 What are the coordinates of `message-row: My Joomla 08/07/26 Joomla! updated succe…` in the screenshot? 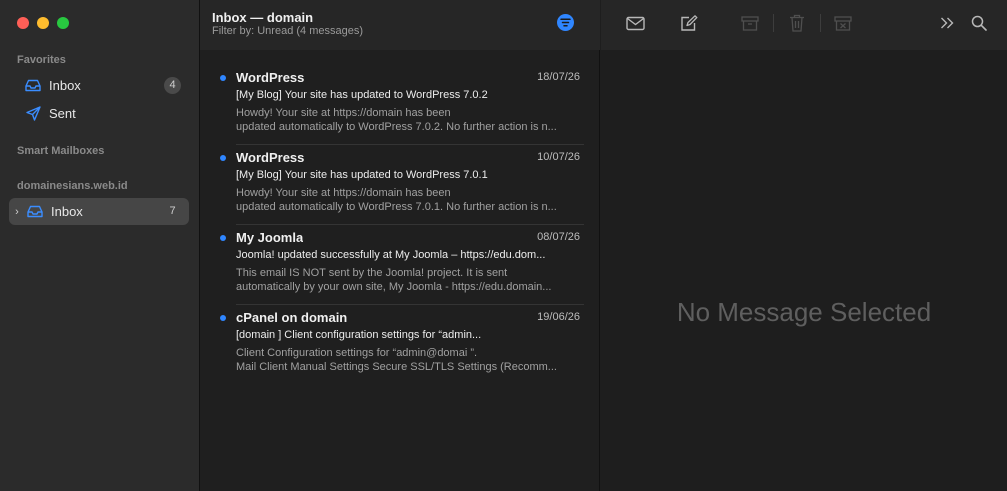 It's located at (400, 265).